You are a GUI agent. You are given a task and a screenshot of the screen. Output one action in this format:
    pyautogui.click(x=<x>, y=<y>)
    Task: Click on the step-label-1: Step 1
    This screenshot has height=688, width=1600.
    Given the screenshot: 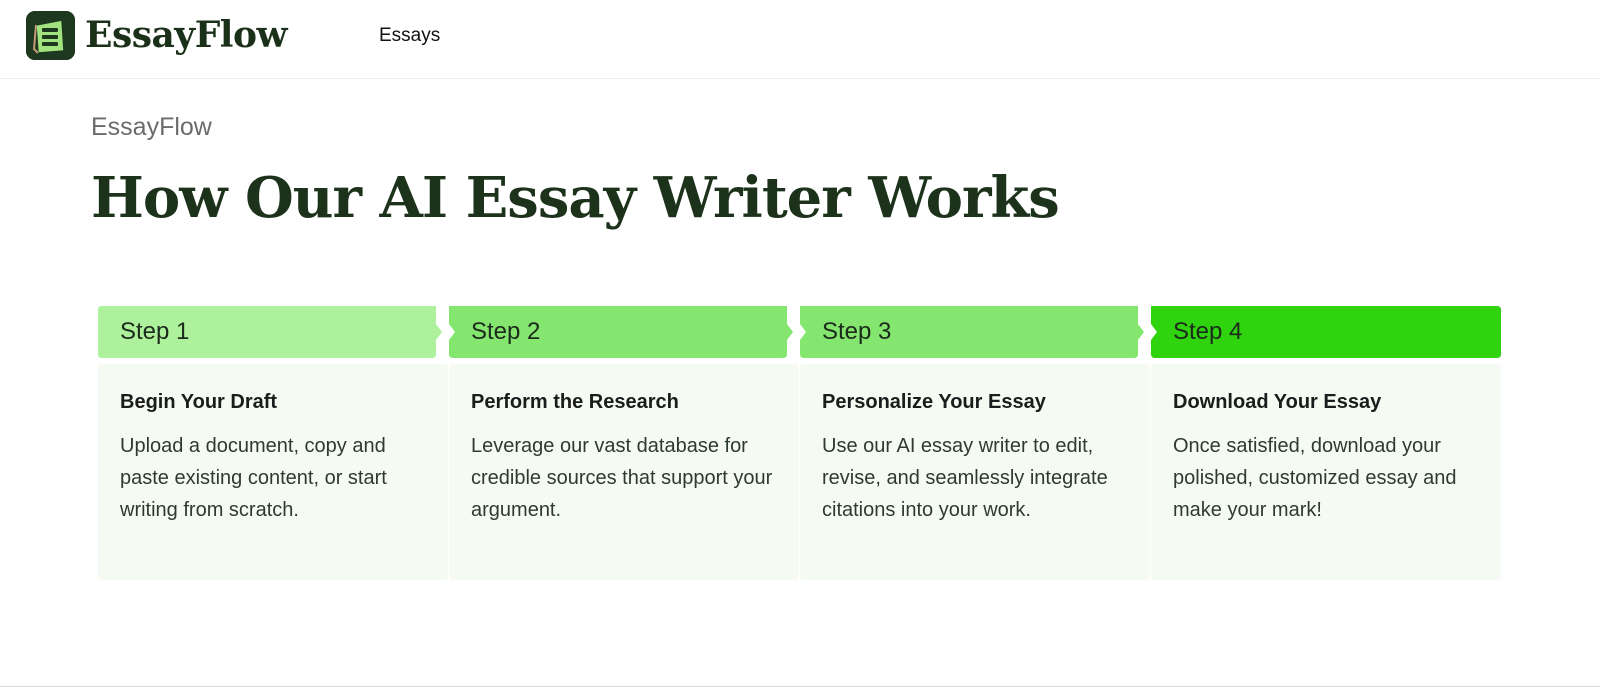 What is the action you would take?
    pyautogui.click(x=155, y=331)
    